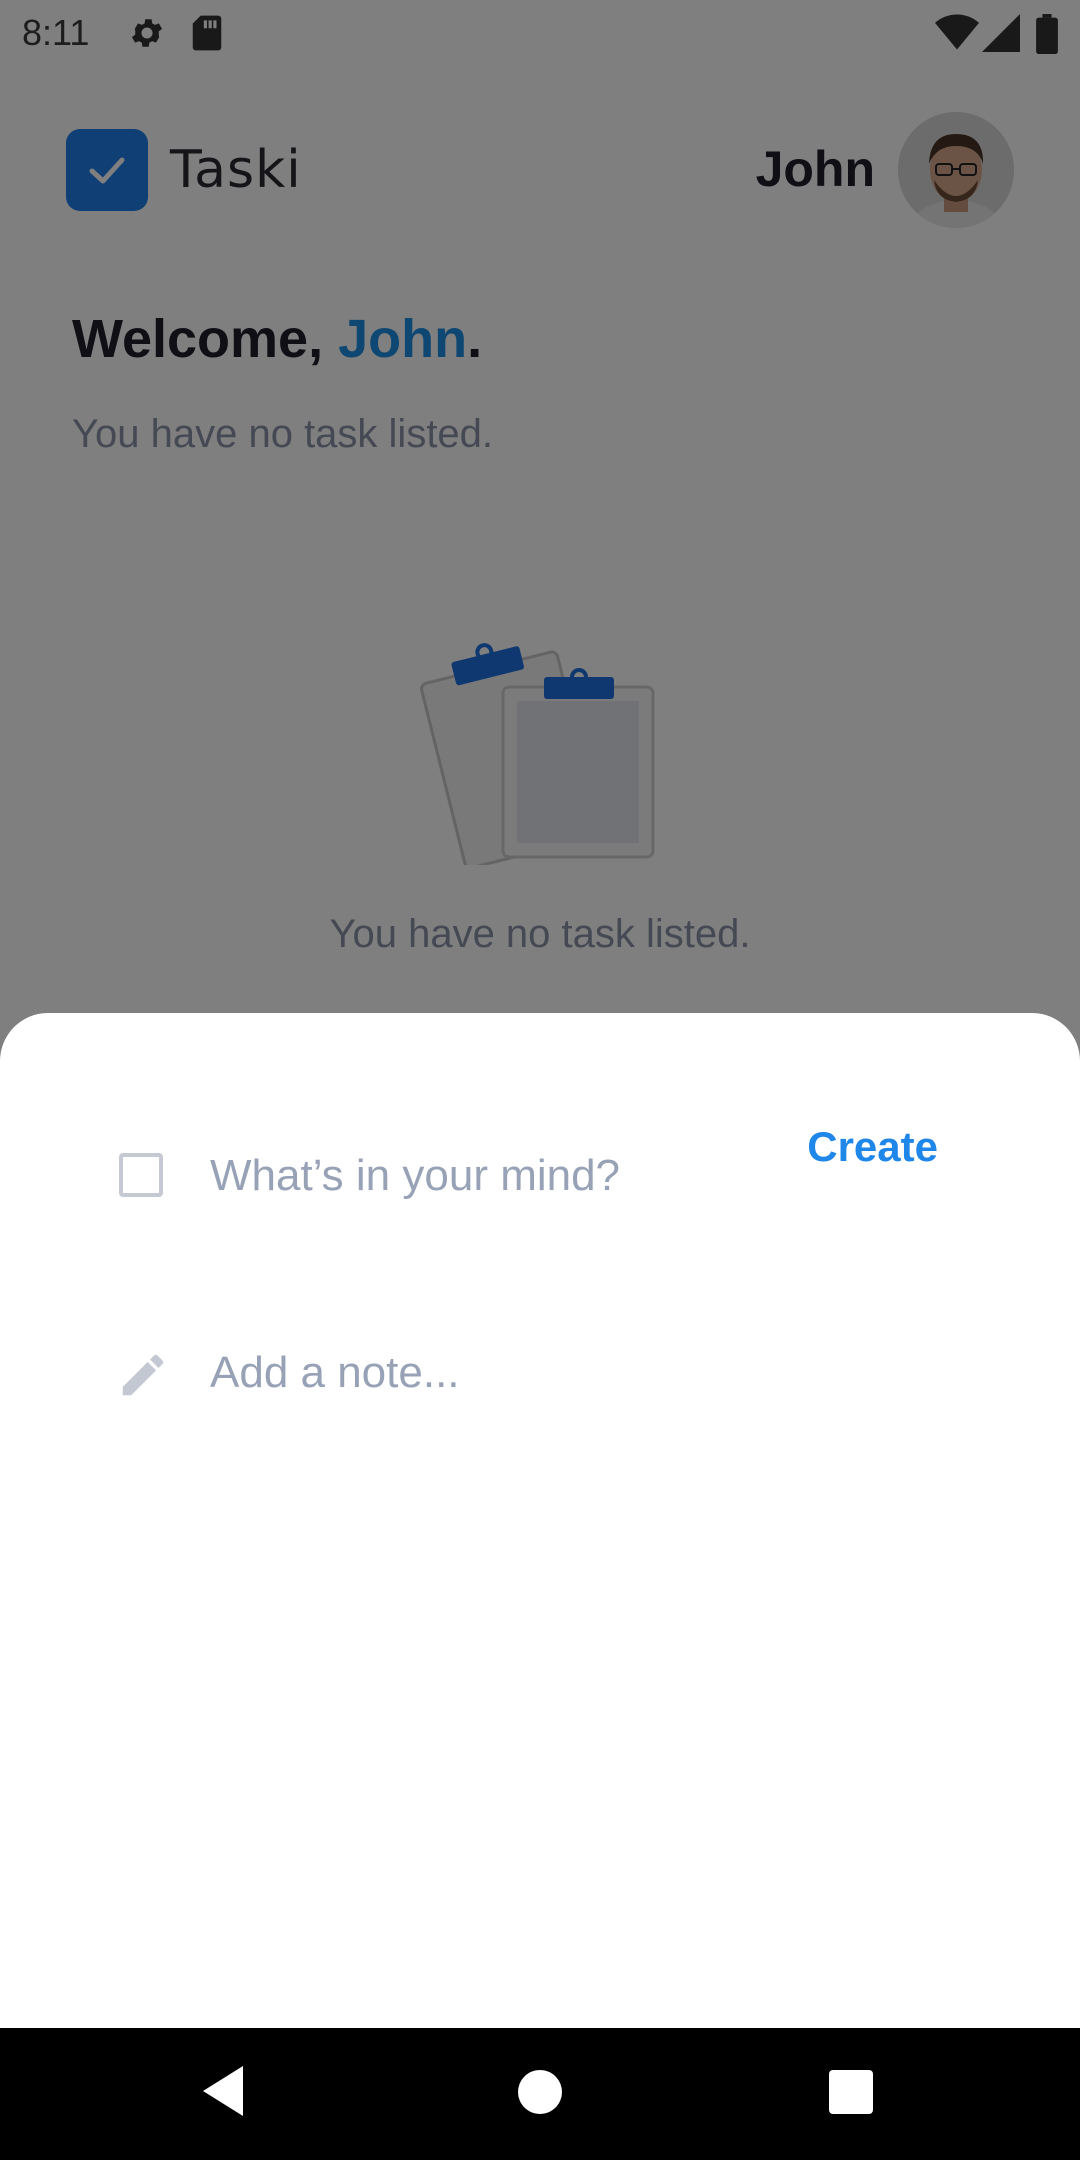 This screenshot has height=2160, width=1080. I want to click on pencil-icon, so click(143, 1377).